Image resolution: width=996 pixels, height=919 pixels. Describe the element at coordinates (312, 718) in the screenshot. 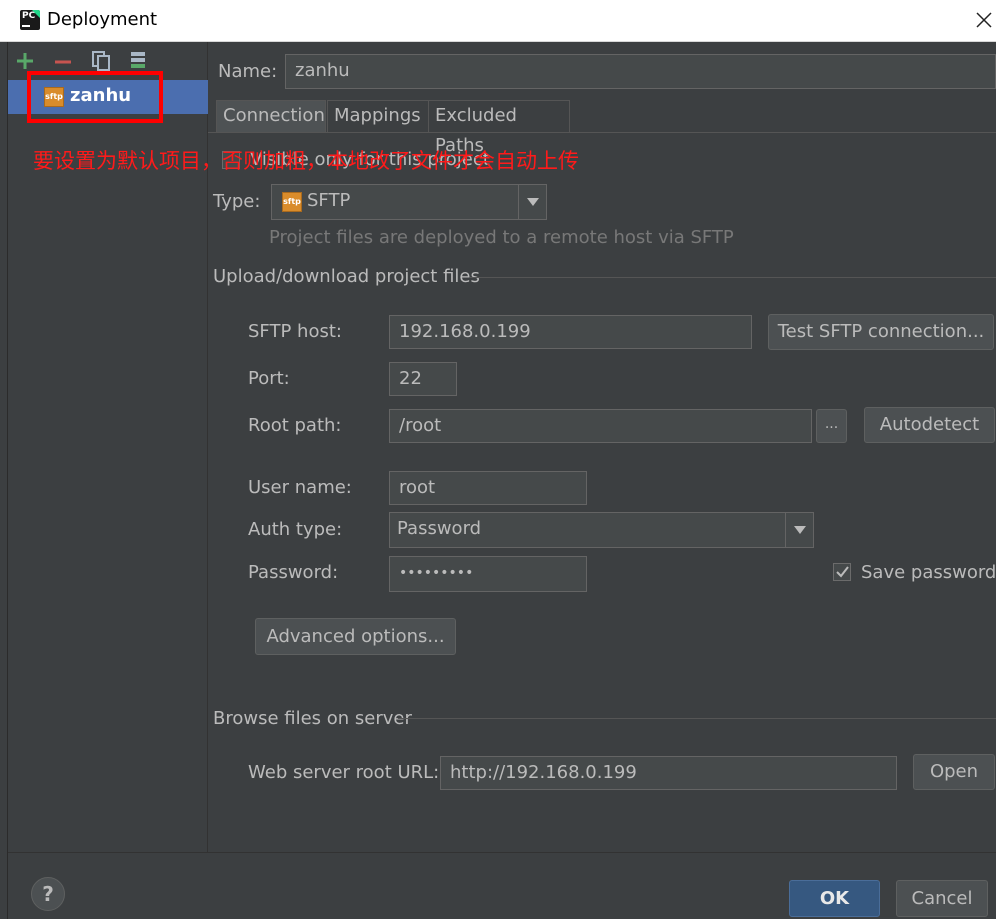

I see `browse-section-title: Browse files on server` at that location.